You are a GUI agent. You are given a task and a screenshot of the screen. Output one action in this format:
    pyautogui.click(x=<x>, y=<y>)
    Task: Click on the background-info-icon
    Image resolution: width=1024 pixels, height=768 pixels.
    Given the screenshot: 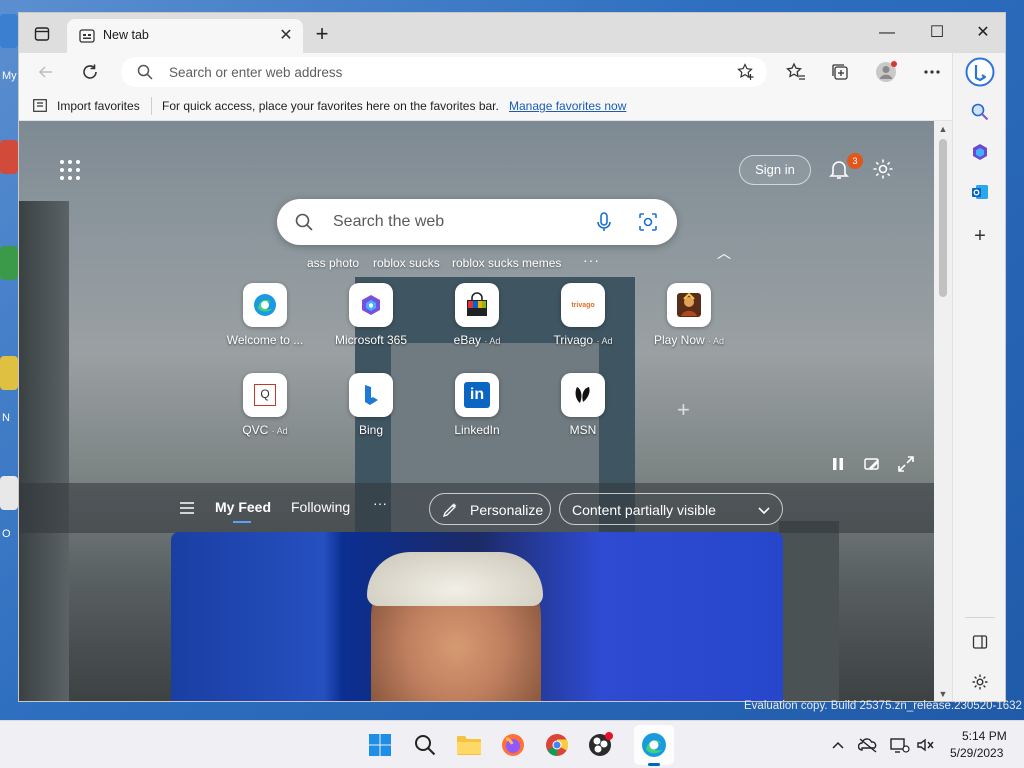 What is the action you would take?
    pyautogui.click(x=872, y=464)
    